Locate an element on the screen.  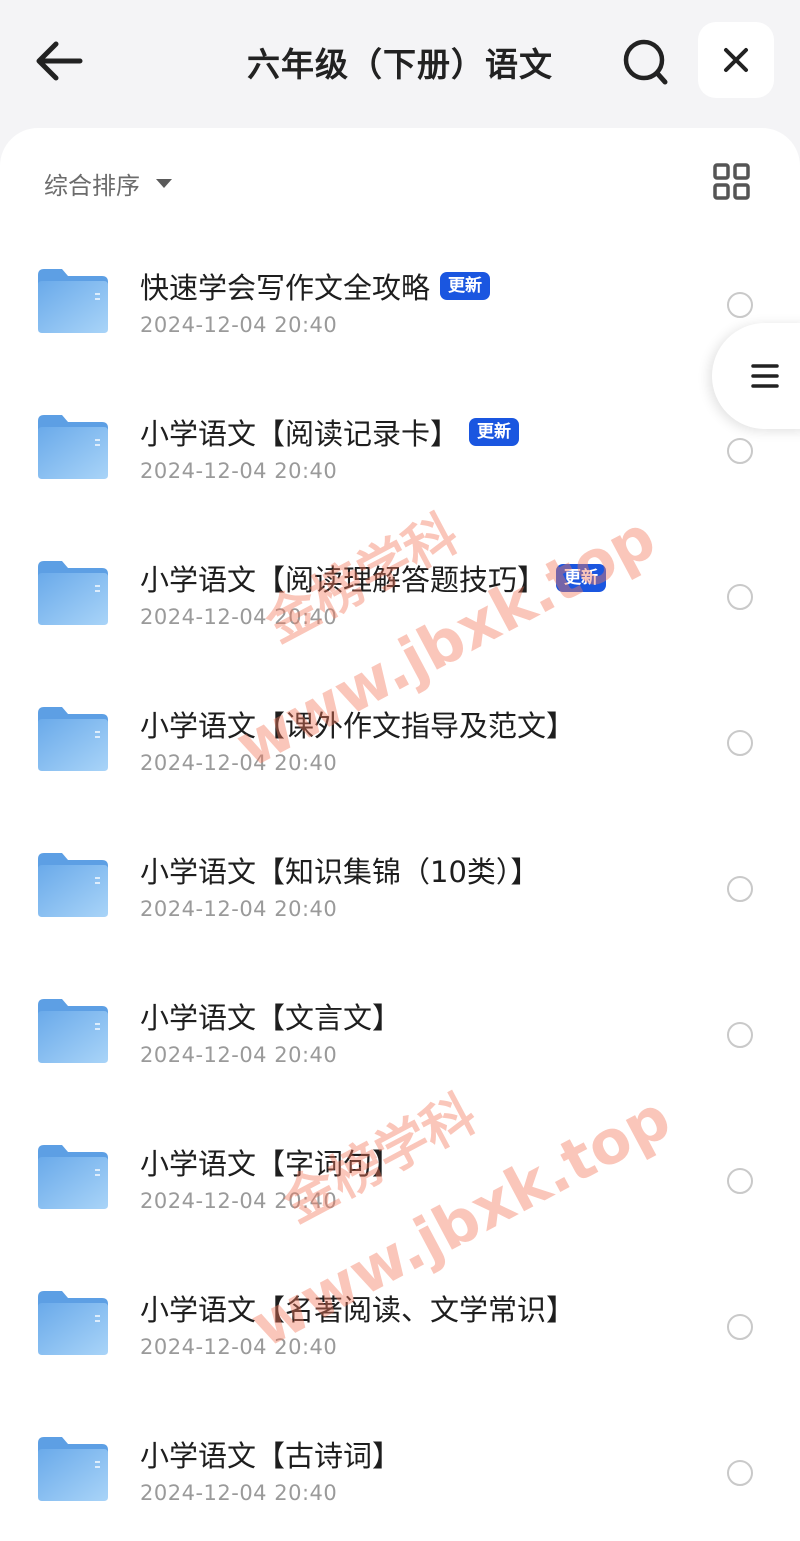
item-title-row: 小学语文【名著阅读、文学常识】 is located at coordinates (357, 1308).